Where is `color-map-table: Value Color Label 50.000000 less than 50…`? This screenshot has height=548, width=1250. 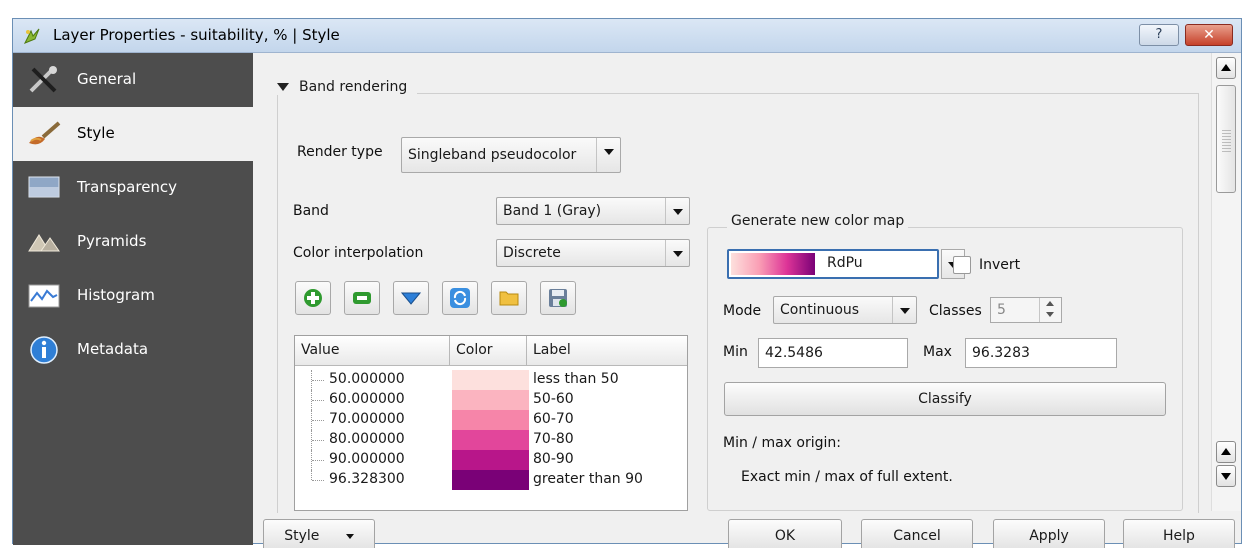
color-map-table: Value Color Label 50.000000 less than 50… is located at coordinates (491, 423).